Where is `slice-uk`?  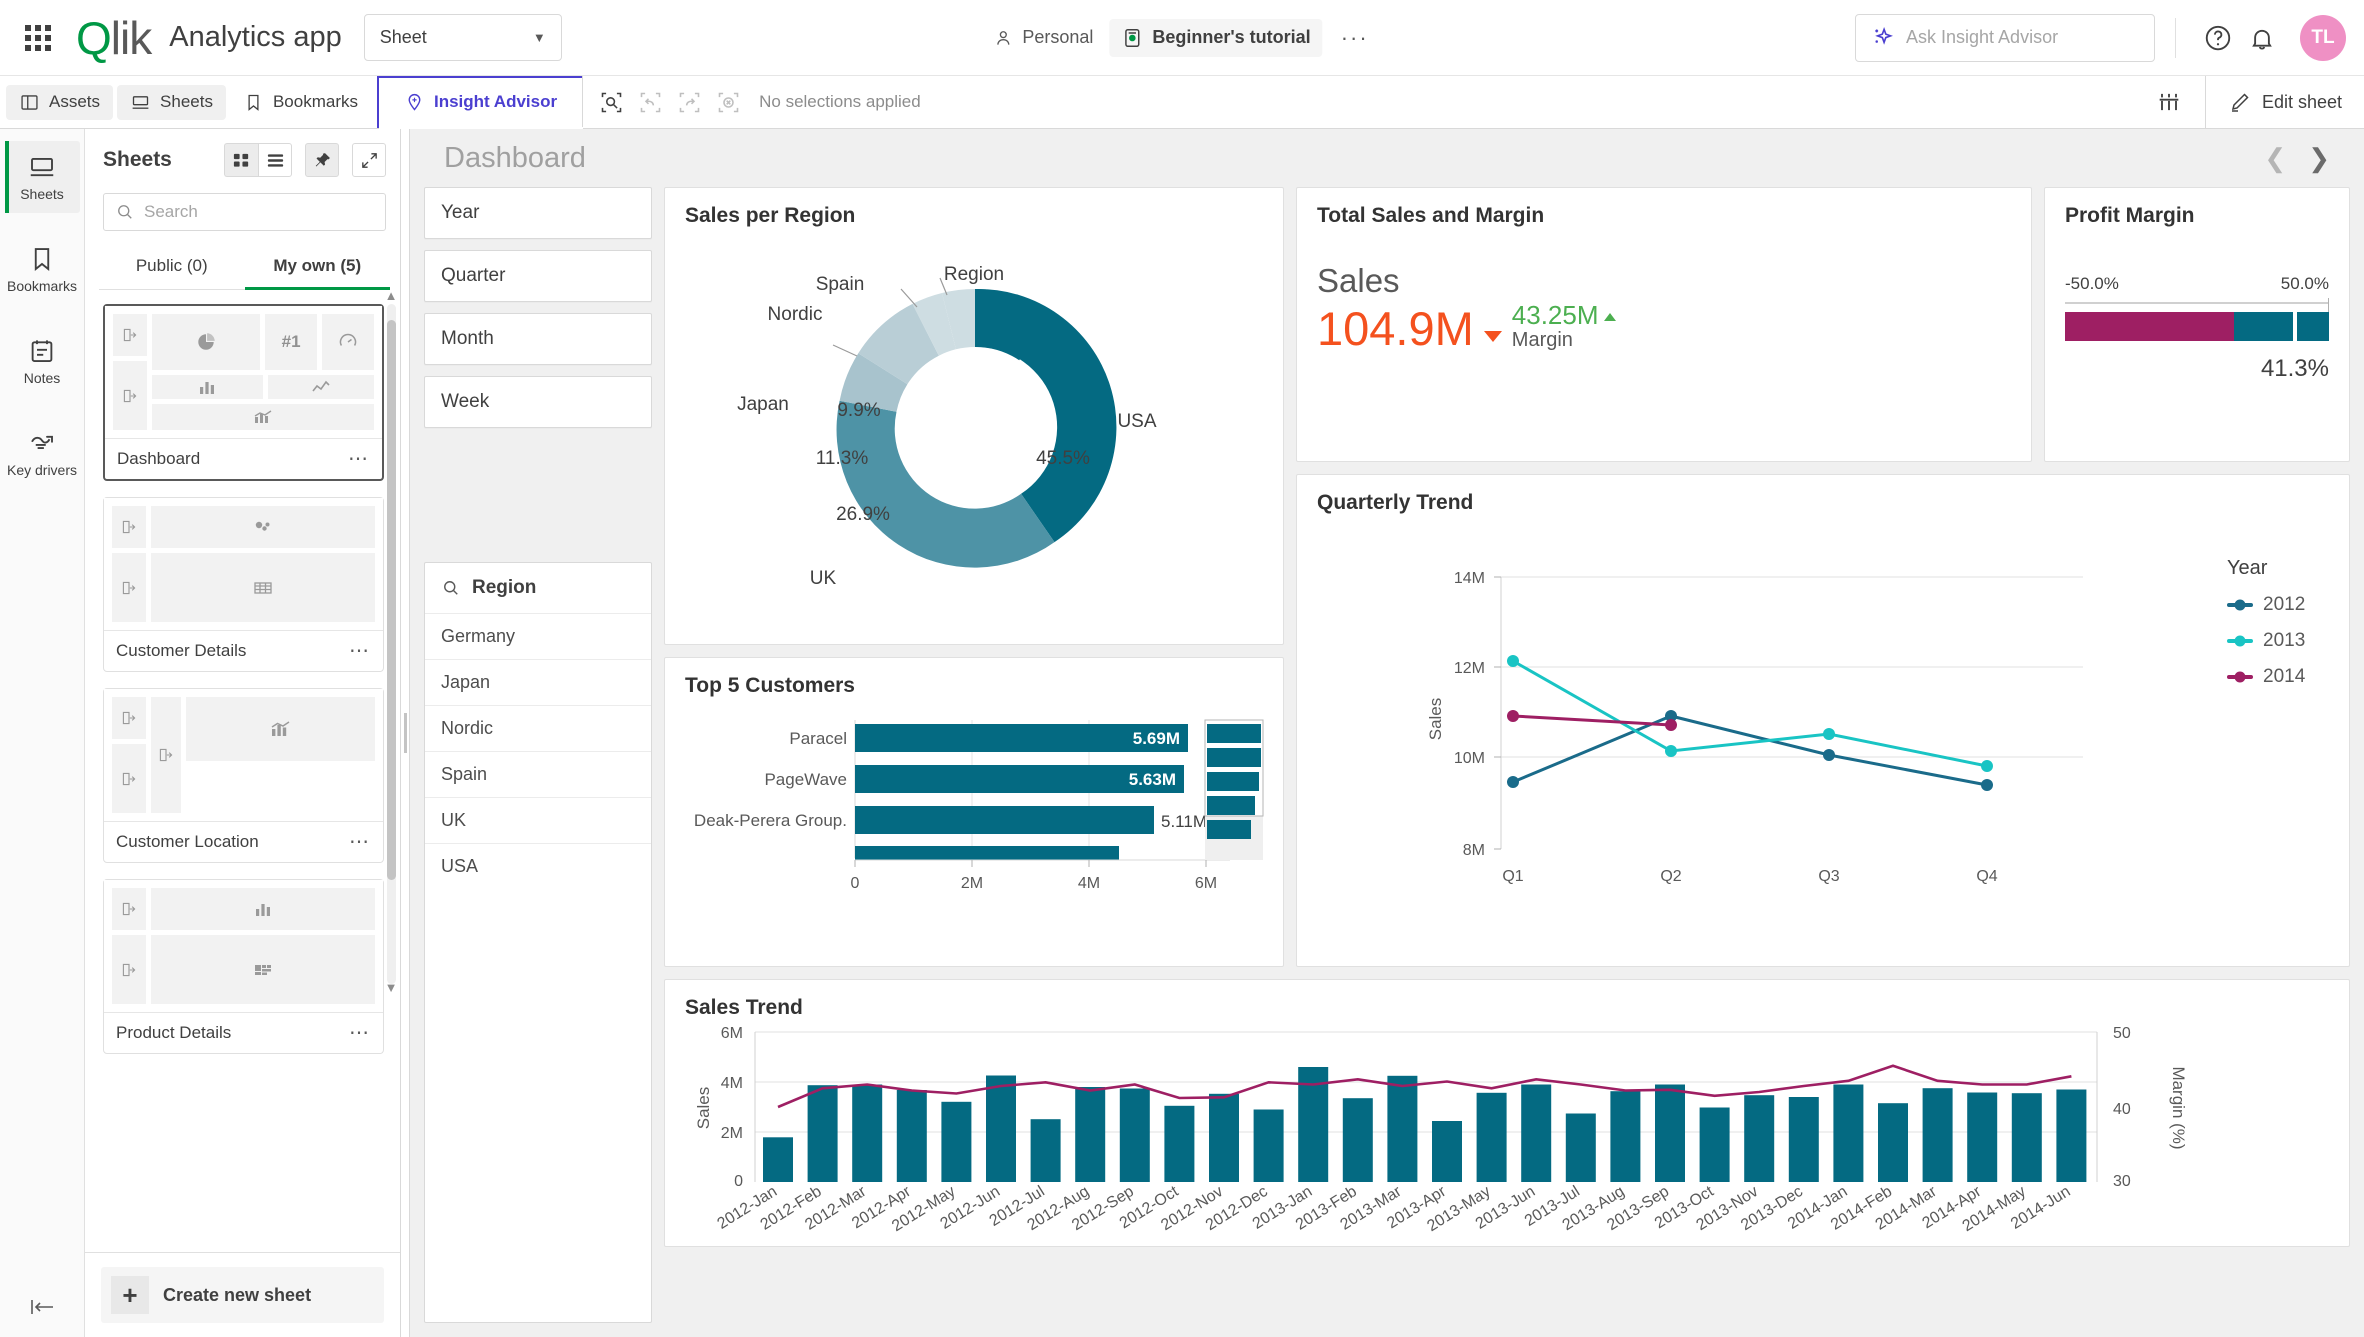 slice-uk is located at coordinates (945, 484).